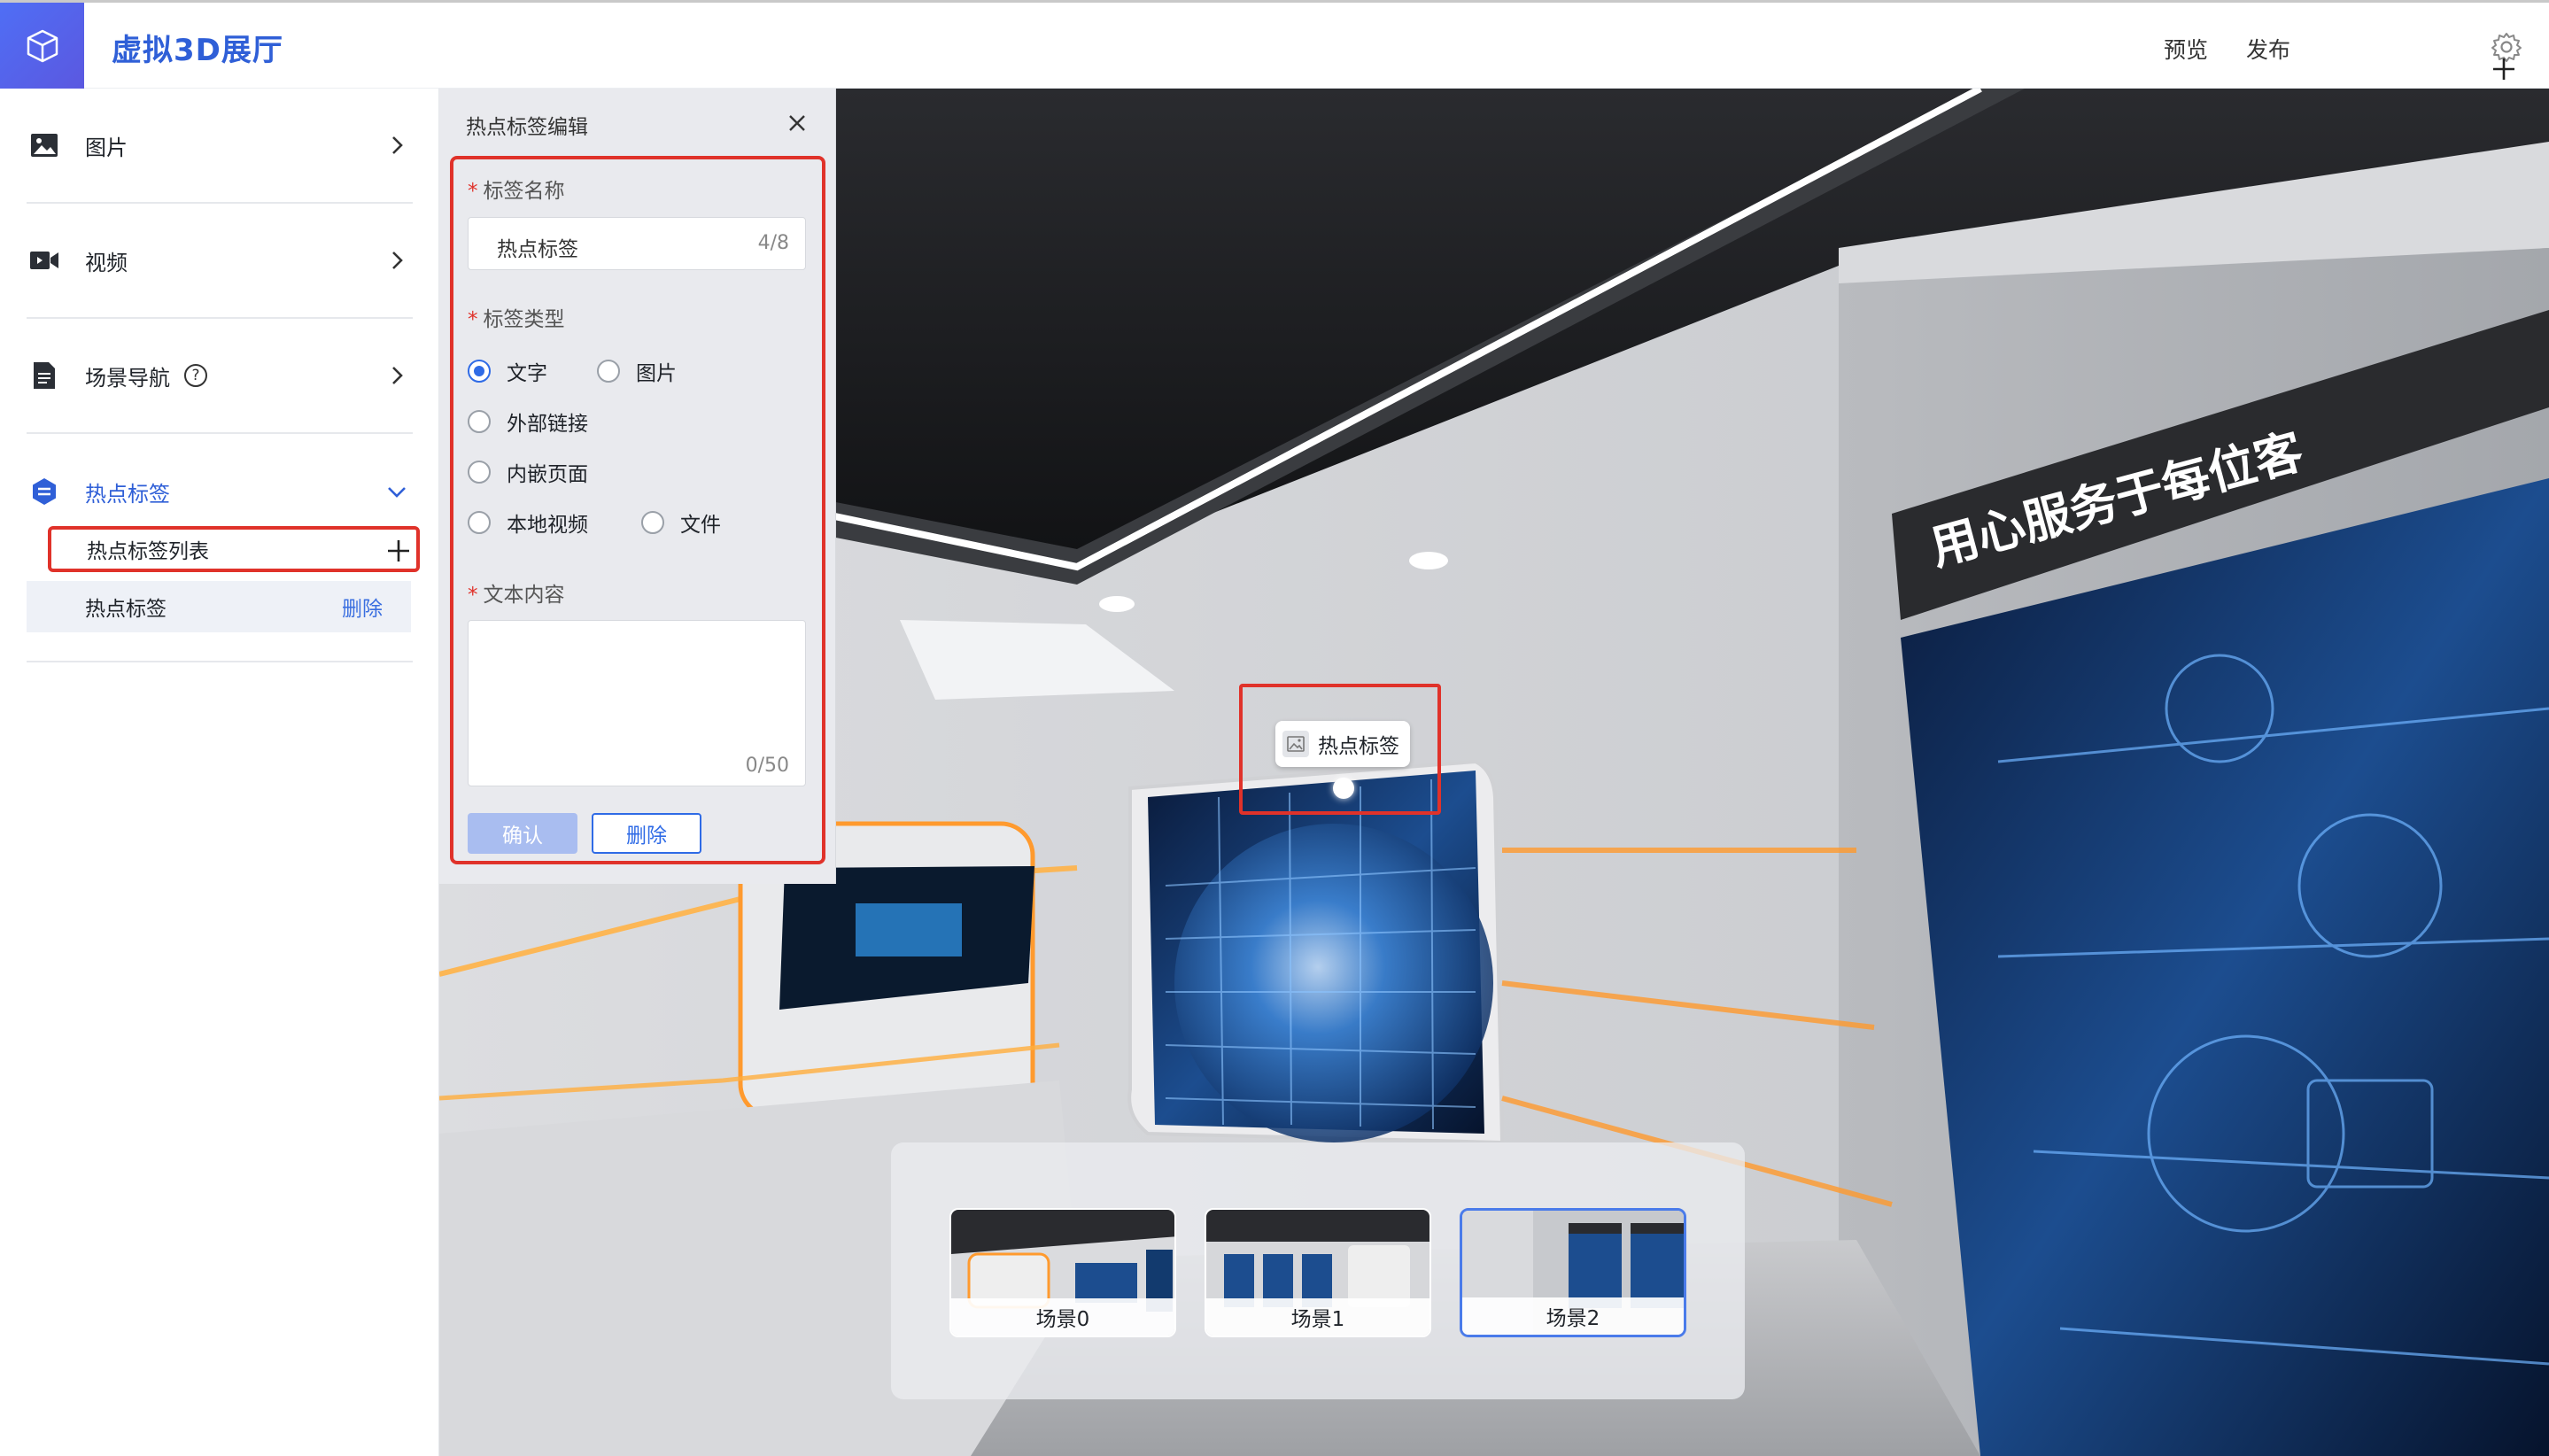  I want to click on hotspot-list-item: 热点标签 删除, so click(219, 606).